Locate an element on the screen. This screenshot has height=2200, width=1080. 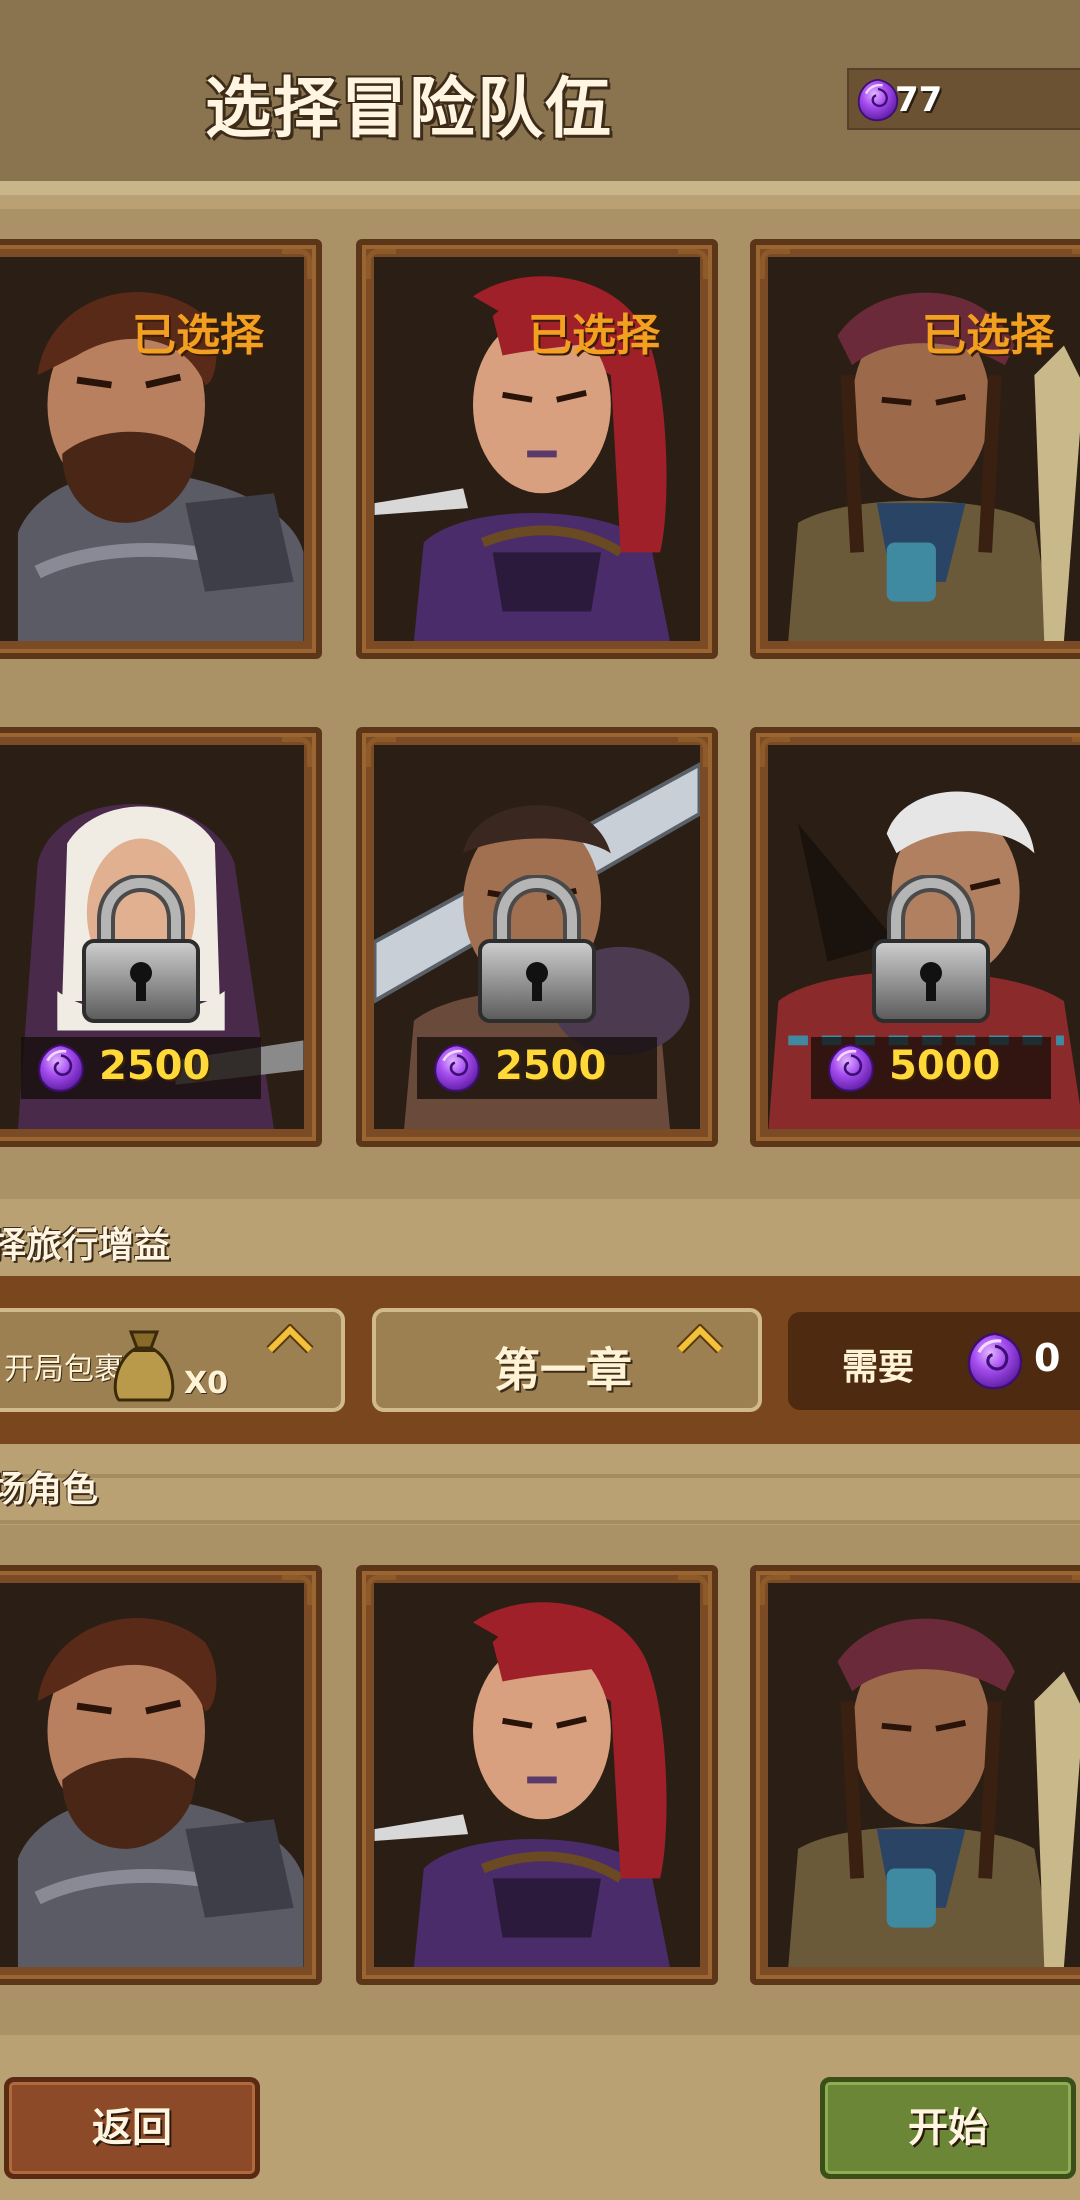
gem-balance-value: 77 is located at coordinates (919, 100).